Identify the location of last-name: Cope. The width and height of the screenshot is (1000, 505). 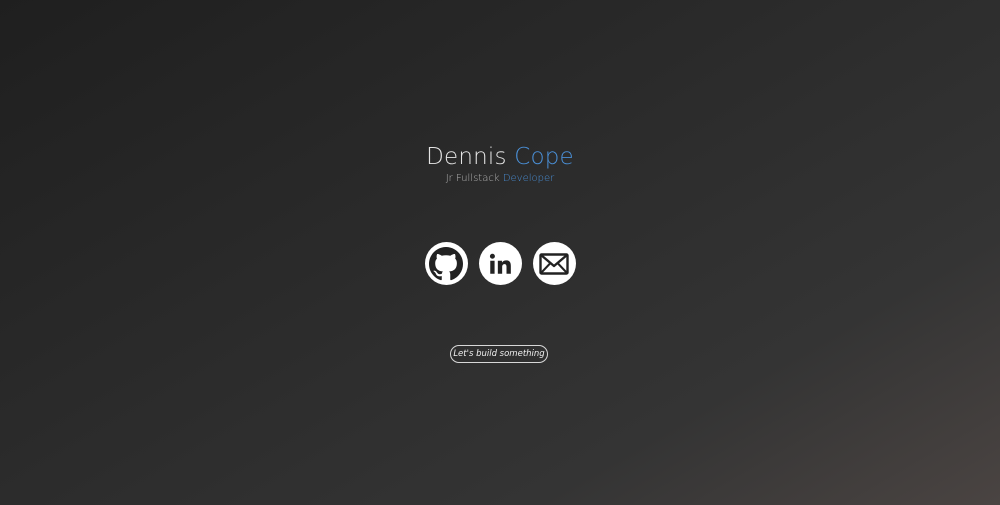
(544, 157).